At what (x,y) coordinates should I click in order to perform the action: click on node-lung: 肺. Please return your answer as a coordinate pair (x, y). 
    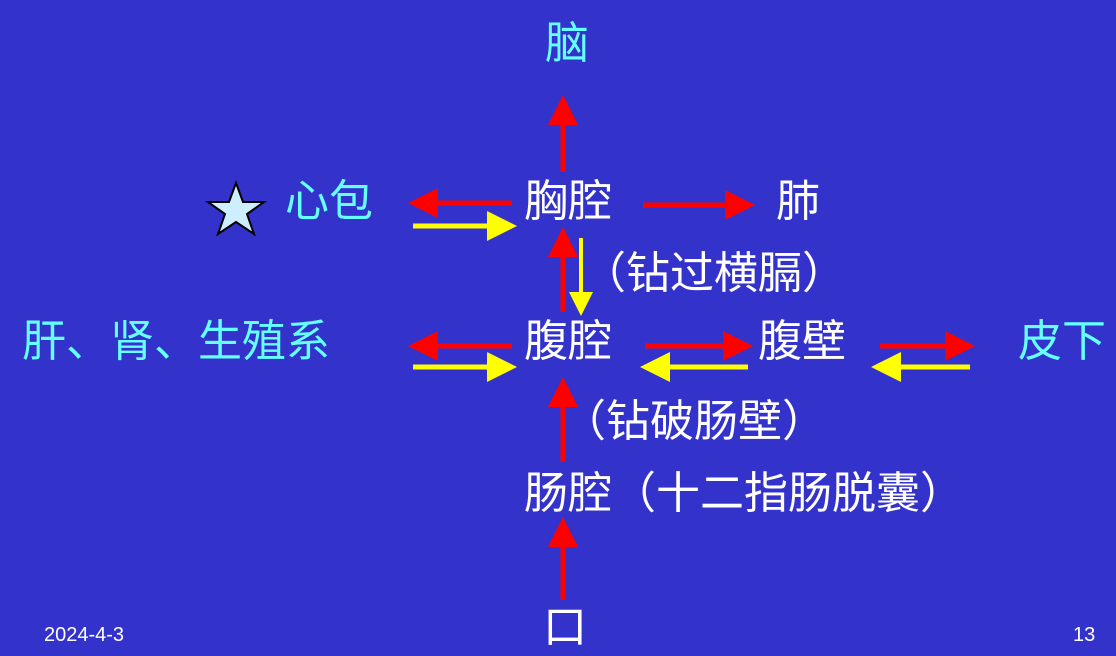
    Looking at the image, I should click on (798, 201).